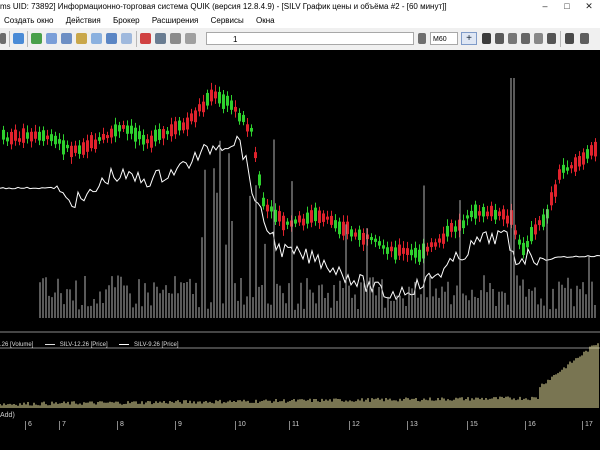  What do you see at coordinates (7, 415) in the screenshot?
I see `oi-label: Add)` at bounding box center [7, 415].